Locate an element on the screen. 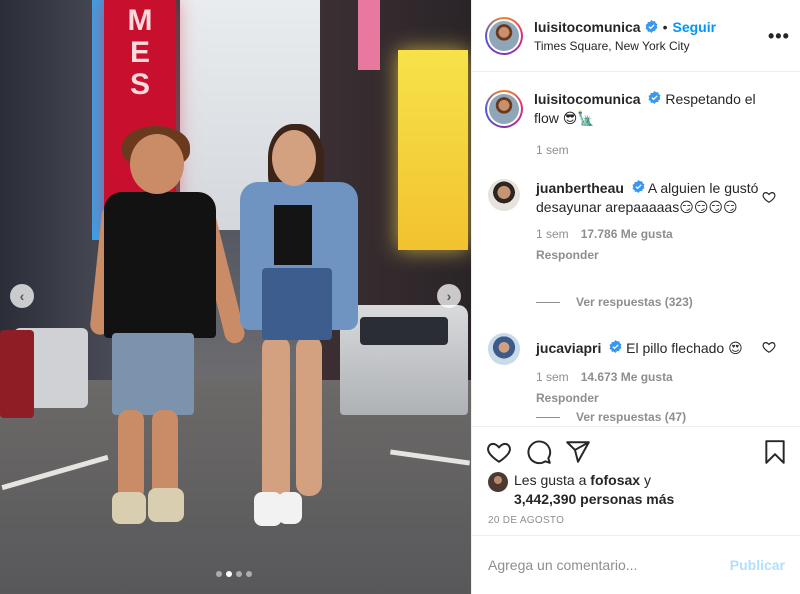 This screenshot has height=594, width=800. carousel-next-button: › is located at coordinates (449, 296).